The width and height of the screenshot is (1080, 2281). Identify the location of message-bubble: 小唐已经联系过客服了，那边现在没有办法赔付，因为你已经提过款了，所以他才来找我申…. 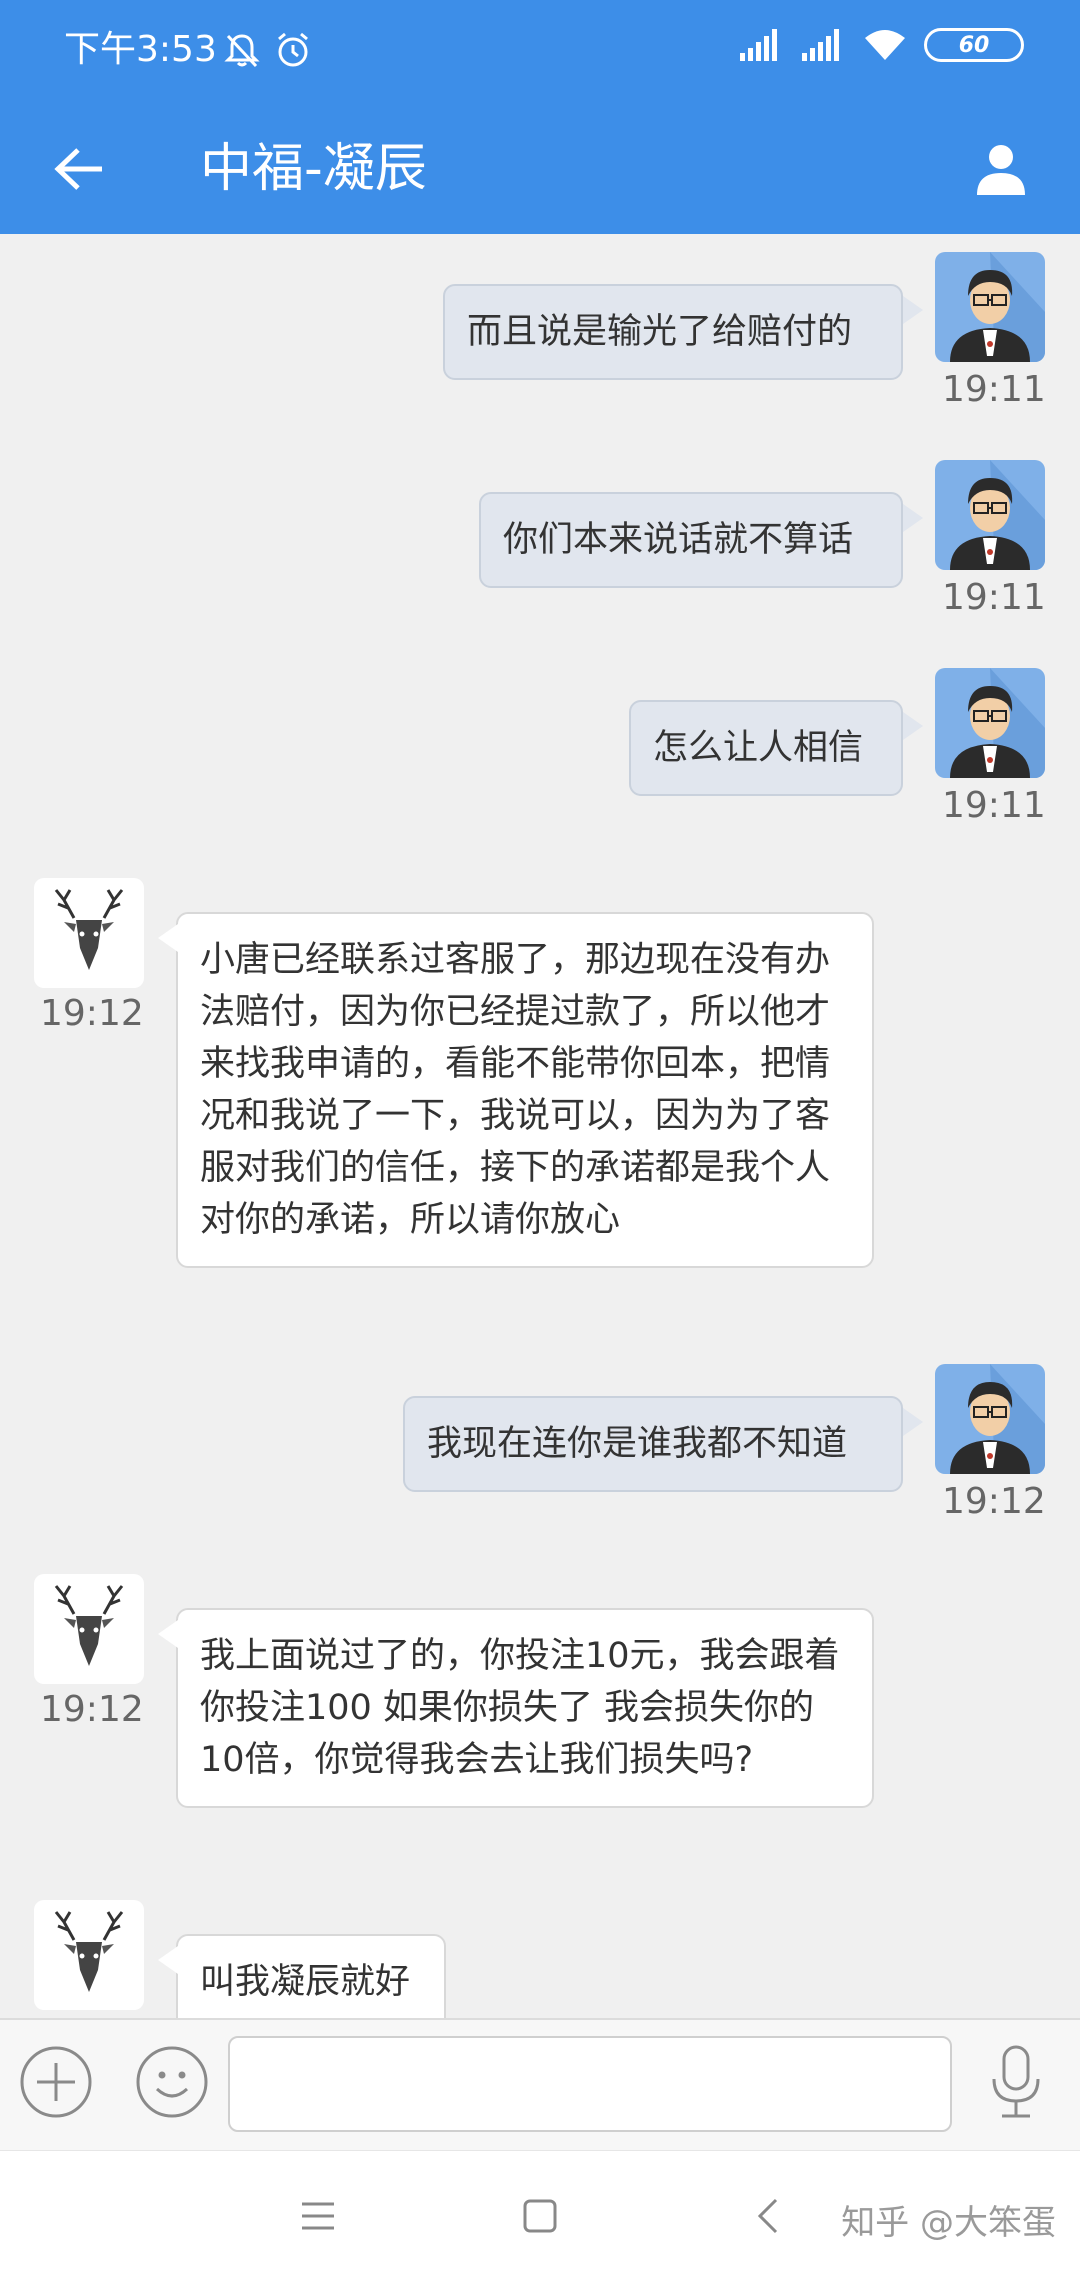
(525, 1090).